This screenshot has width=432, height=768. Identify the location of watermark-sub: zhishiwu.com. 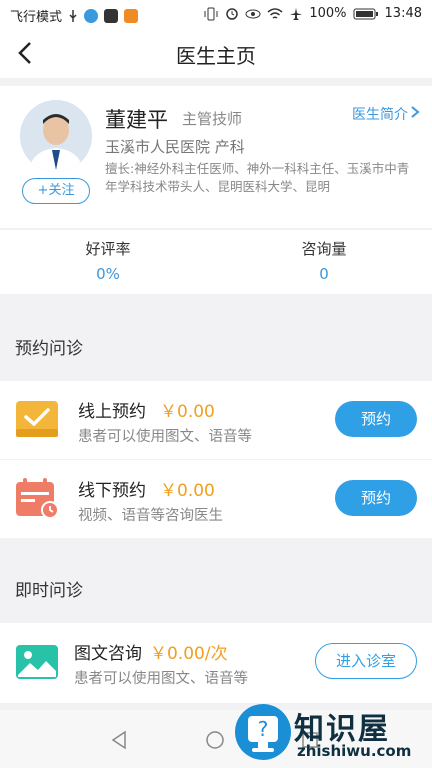
(354, 751).